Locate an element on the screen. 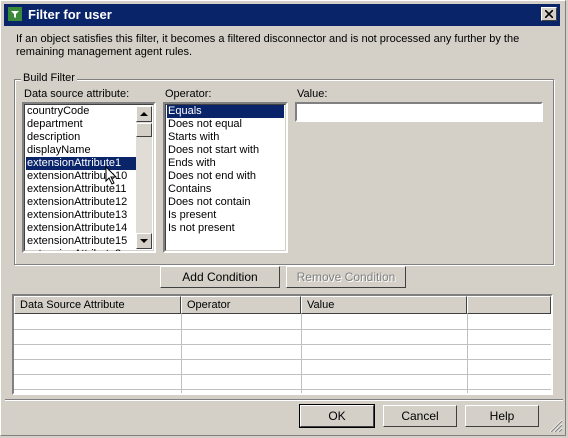  operator-list-item: Ends with is located at coordinates (225, 163).